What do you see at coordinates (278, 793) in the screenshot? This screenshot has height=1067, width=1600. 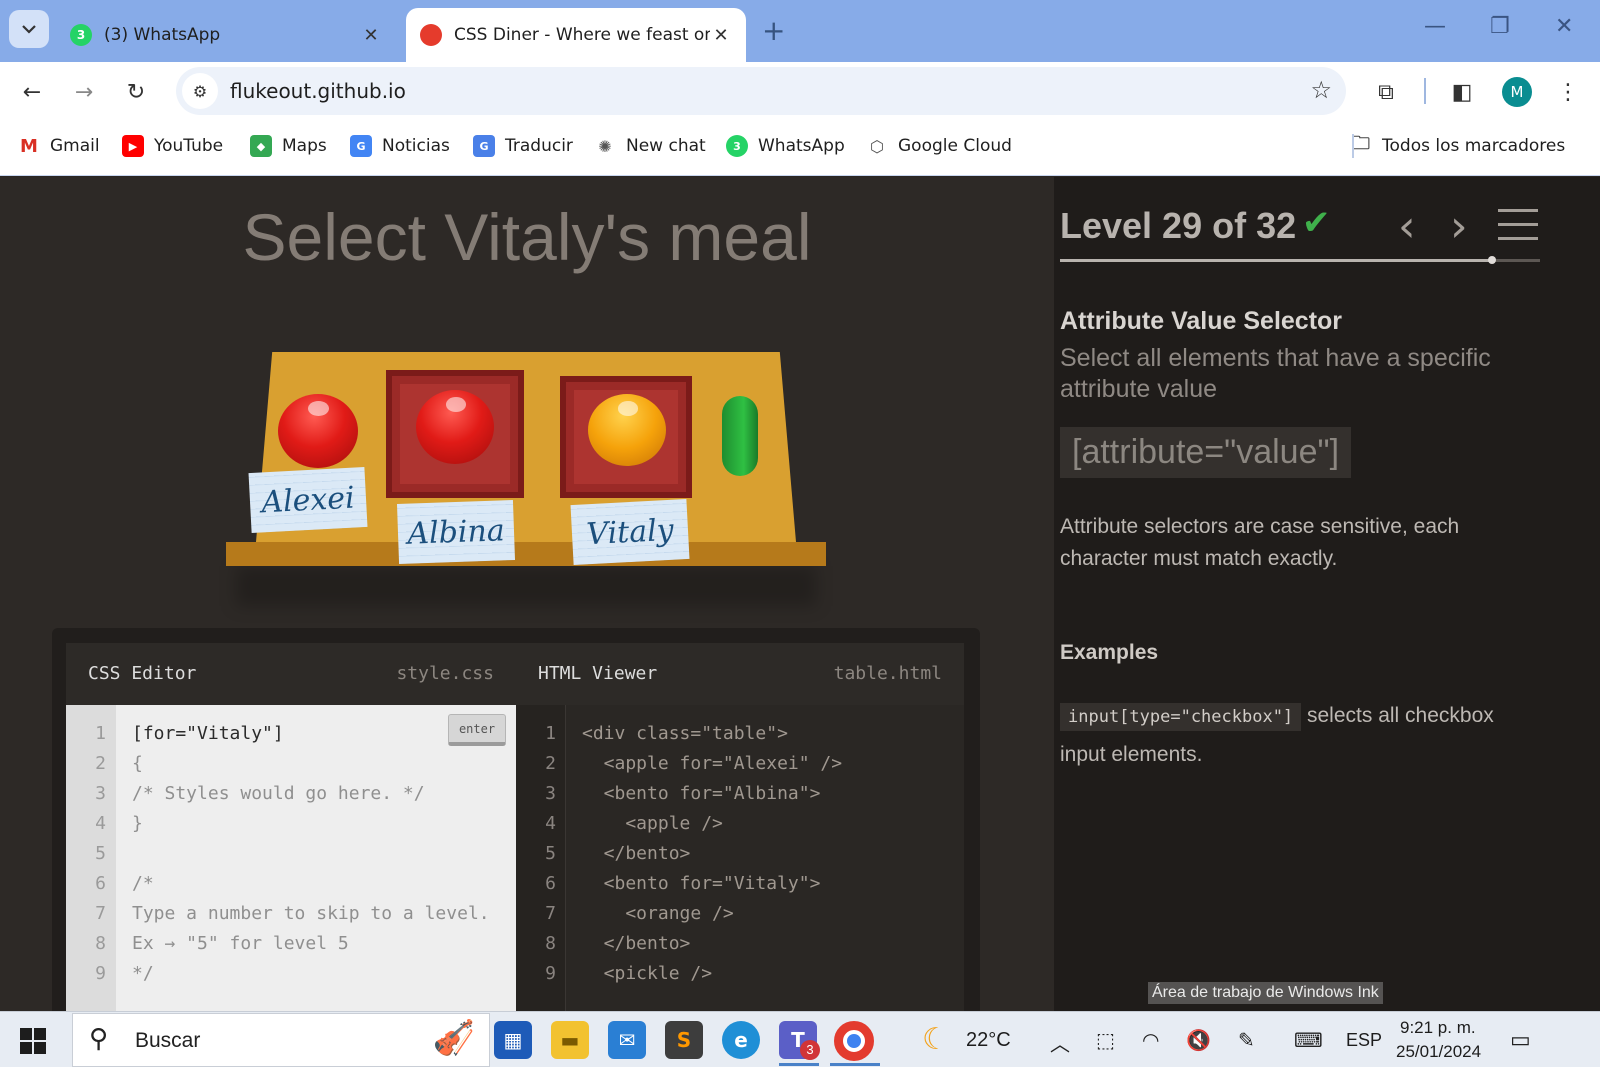 I see `css-code-line: /* Styles would go here. */` at bounding box center [278, 793].